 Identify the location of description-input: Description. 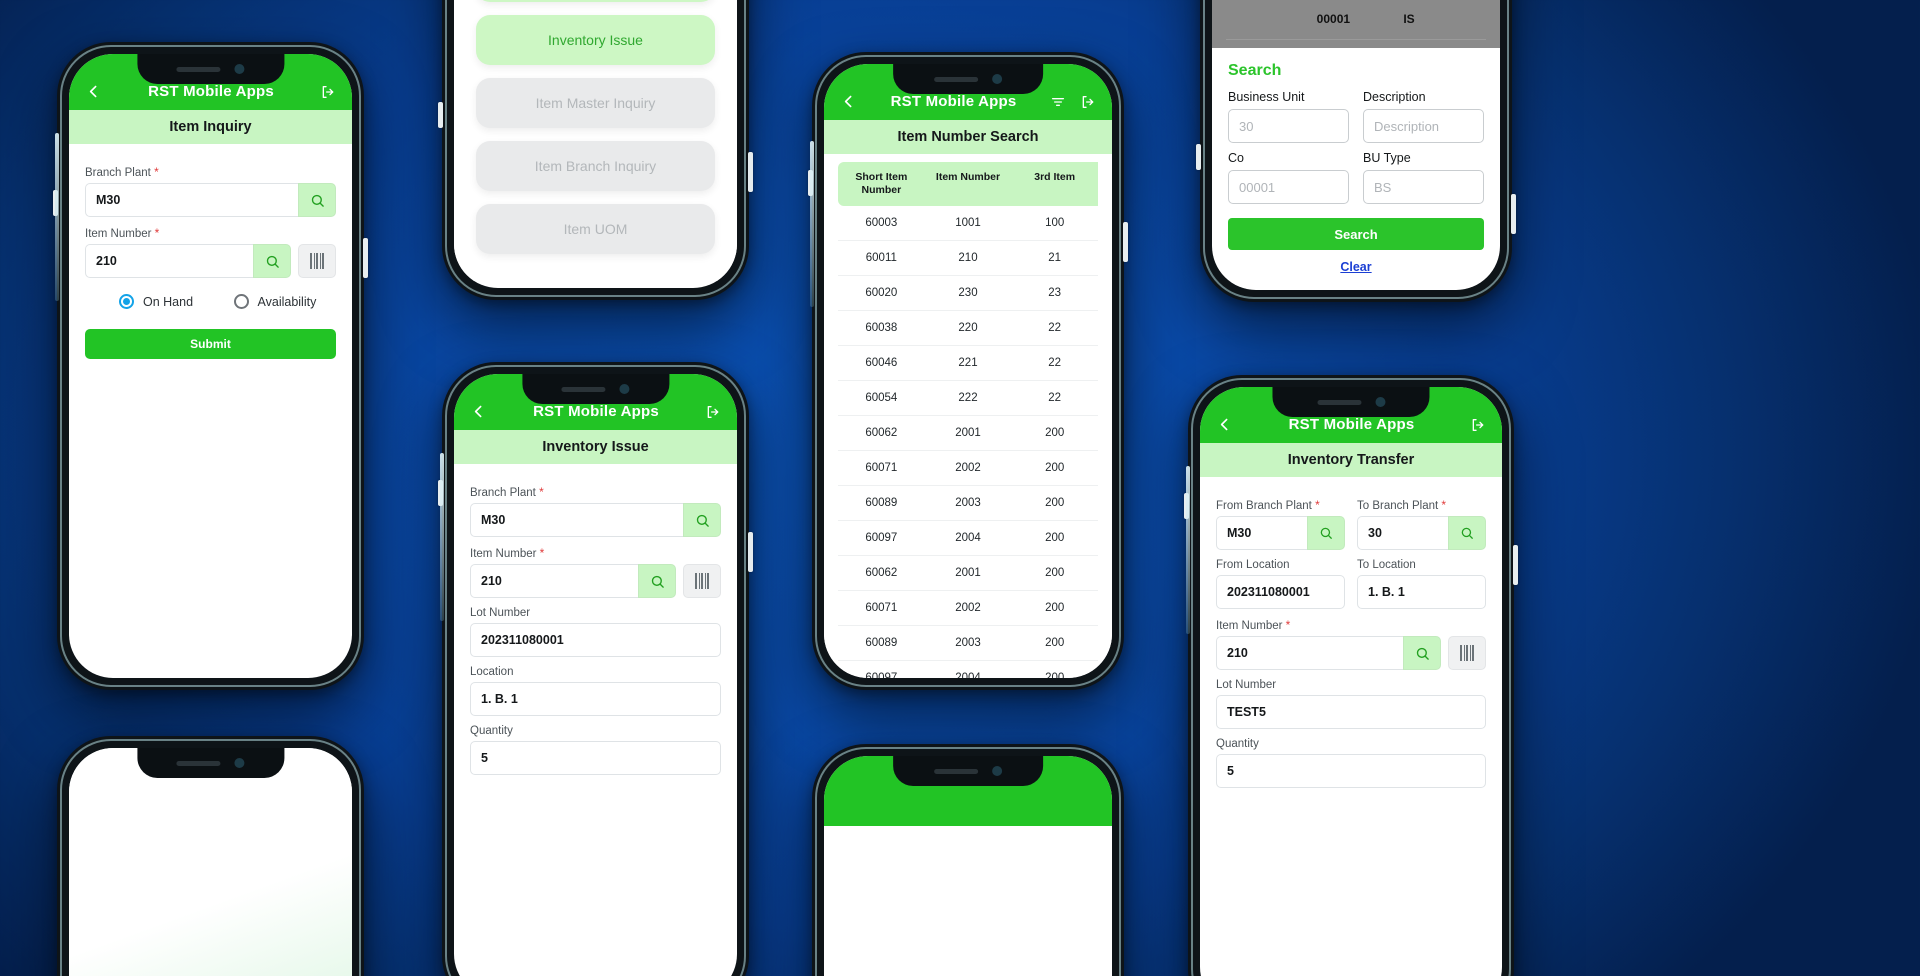
(1423, 126).